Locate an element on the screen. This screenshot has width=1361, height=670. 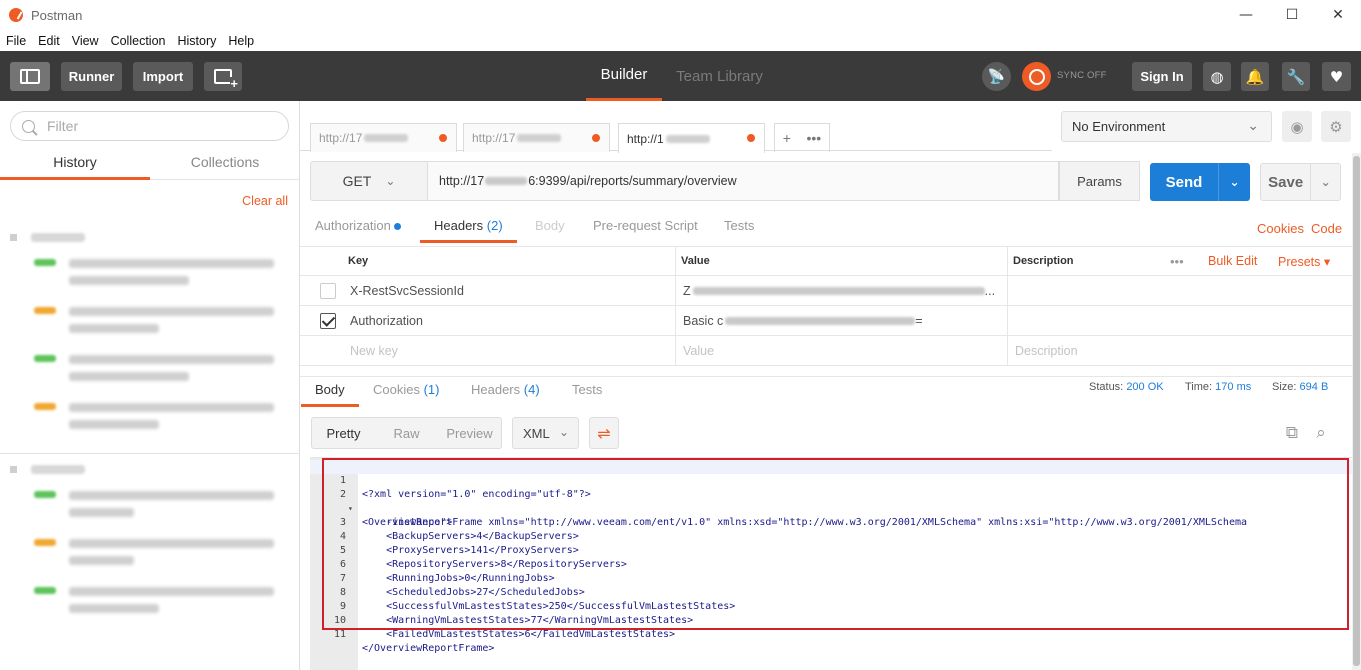
runner-button: Runner is located at coordinates (91, 76).